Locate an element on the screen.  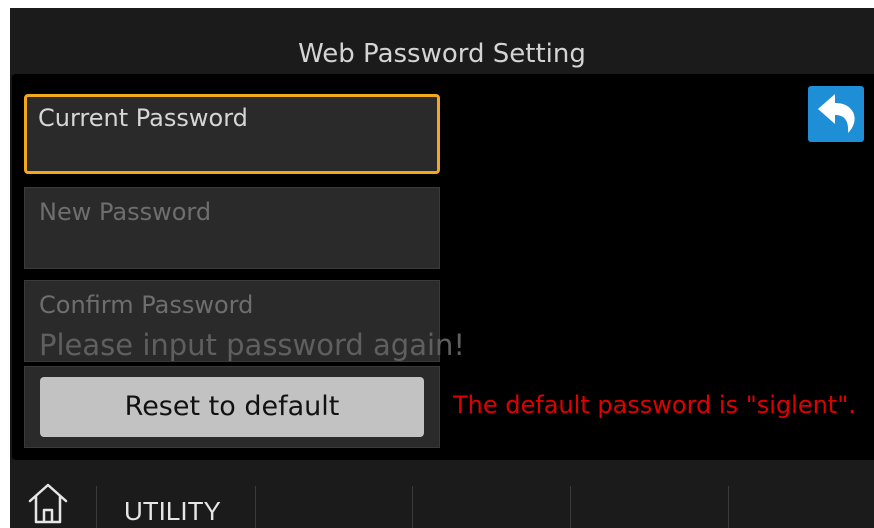
page-title: Web Password Setting is located at coordinates (442, 54).